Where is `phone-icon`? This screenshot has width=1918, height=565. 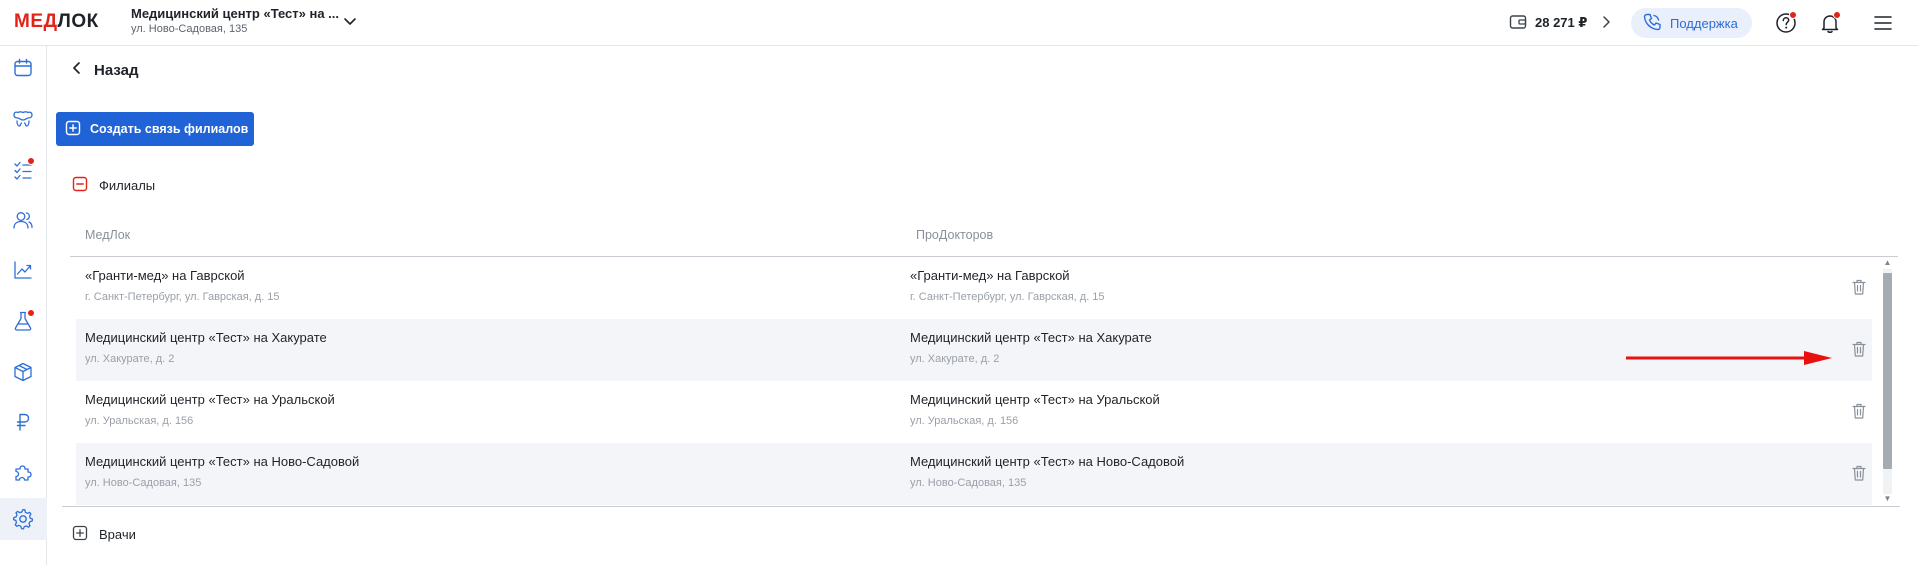
phone-icon is located at coordinates (1652, 23).